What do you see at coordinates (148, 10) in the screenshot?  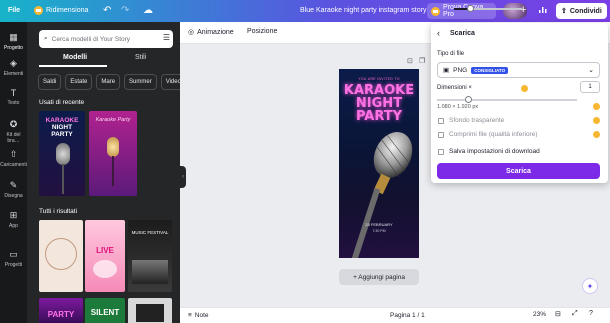 I see `cloud-icon: ☁` at bounding box center [148, 10].